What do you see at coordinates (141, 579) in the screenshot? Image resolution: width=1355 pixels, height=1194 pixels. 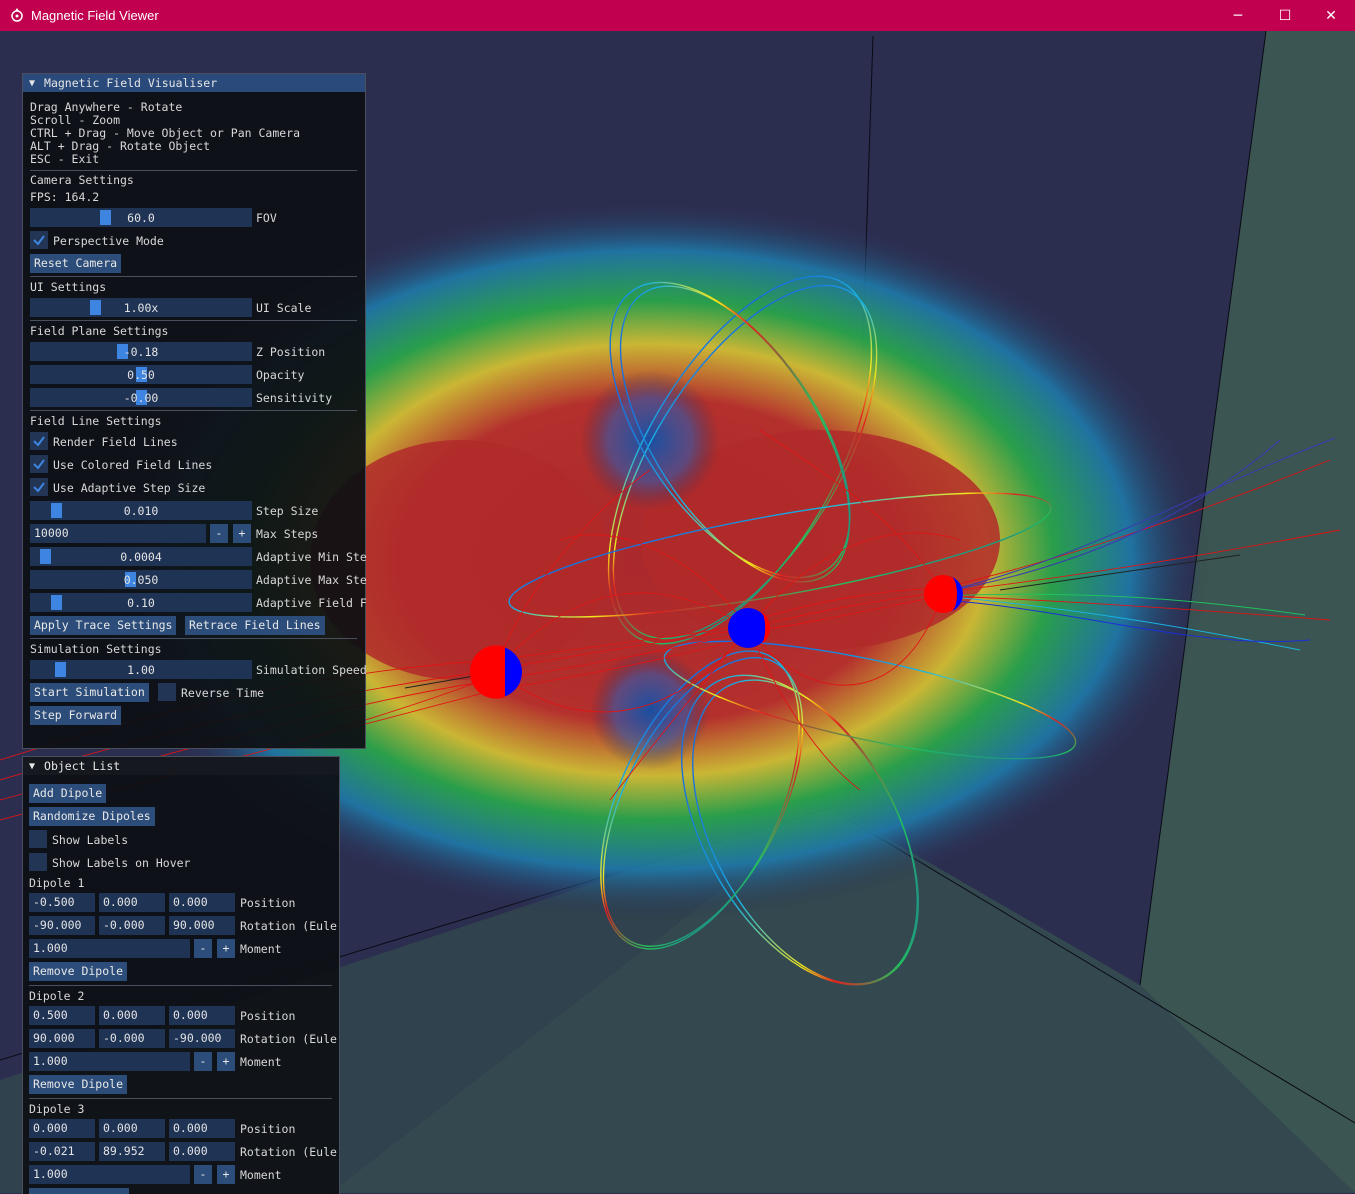 I see `adaptive-max-slider: 0.050` at bounding box center [141, 579].